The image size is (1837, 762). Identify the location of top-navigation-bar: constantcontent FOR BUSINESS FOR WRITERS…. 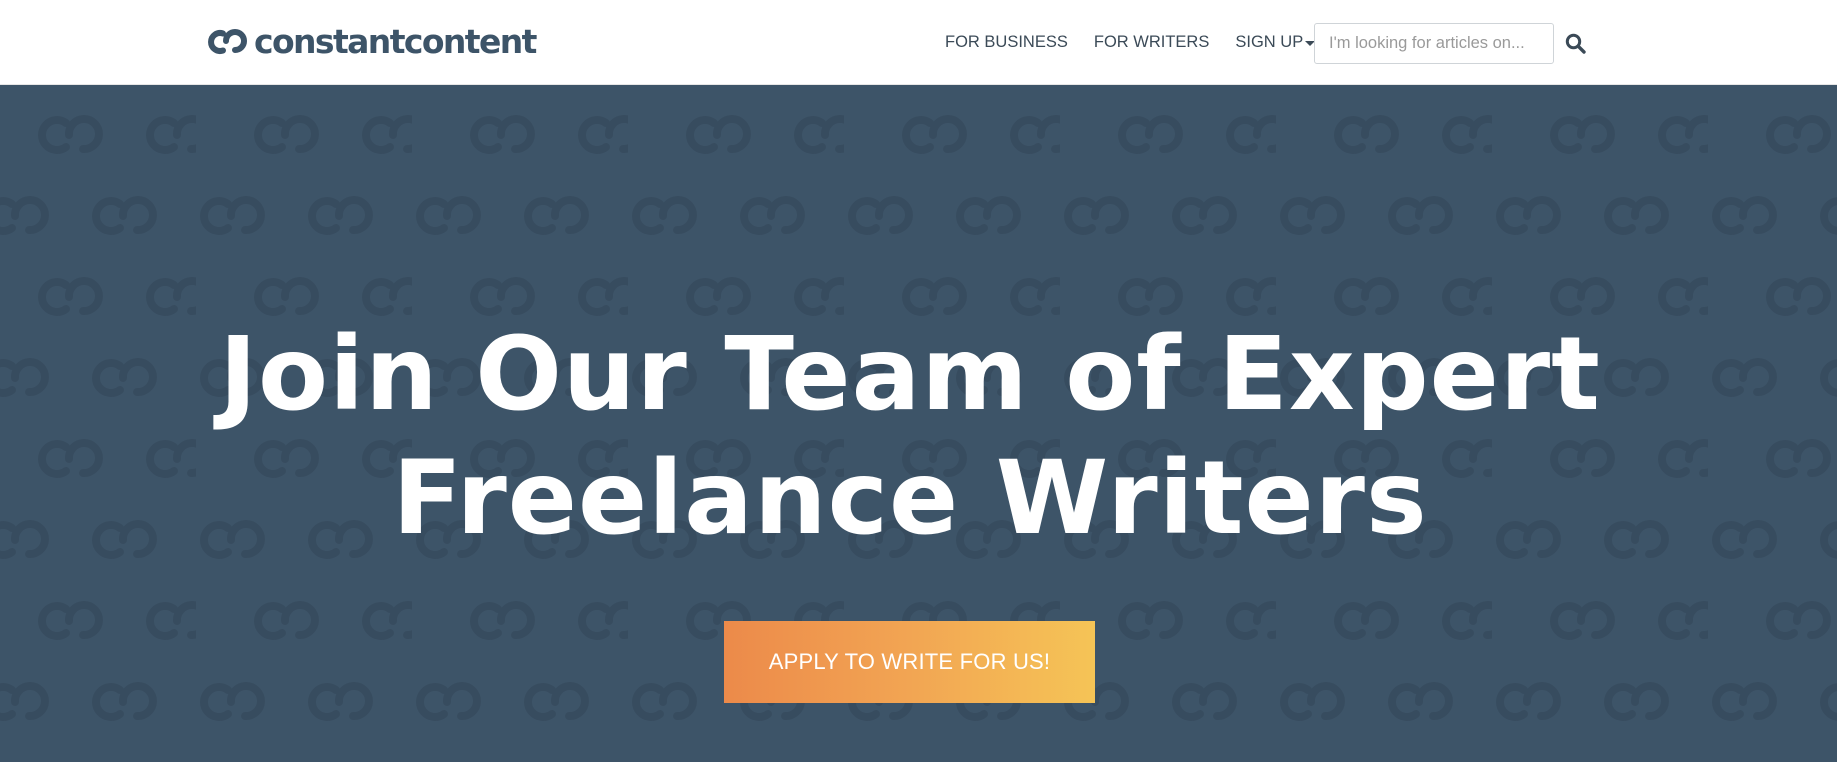
(918, 42).